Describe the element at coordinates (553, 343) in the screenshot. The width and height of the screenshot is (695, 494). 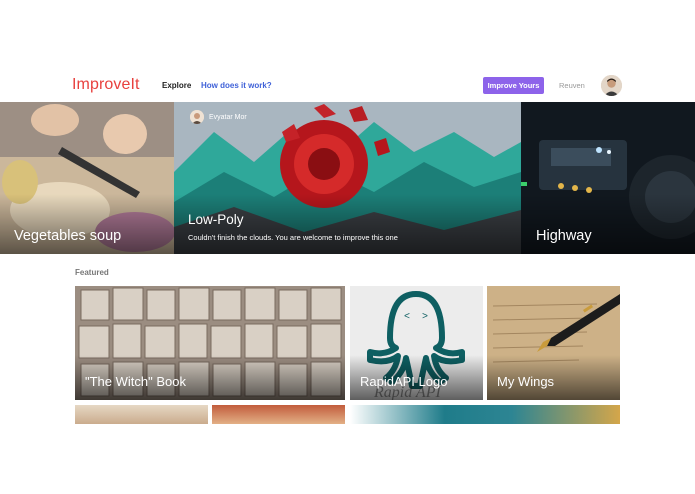
I see `card-my-wings: My Wings` at that location.